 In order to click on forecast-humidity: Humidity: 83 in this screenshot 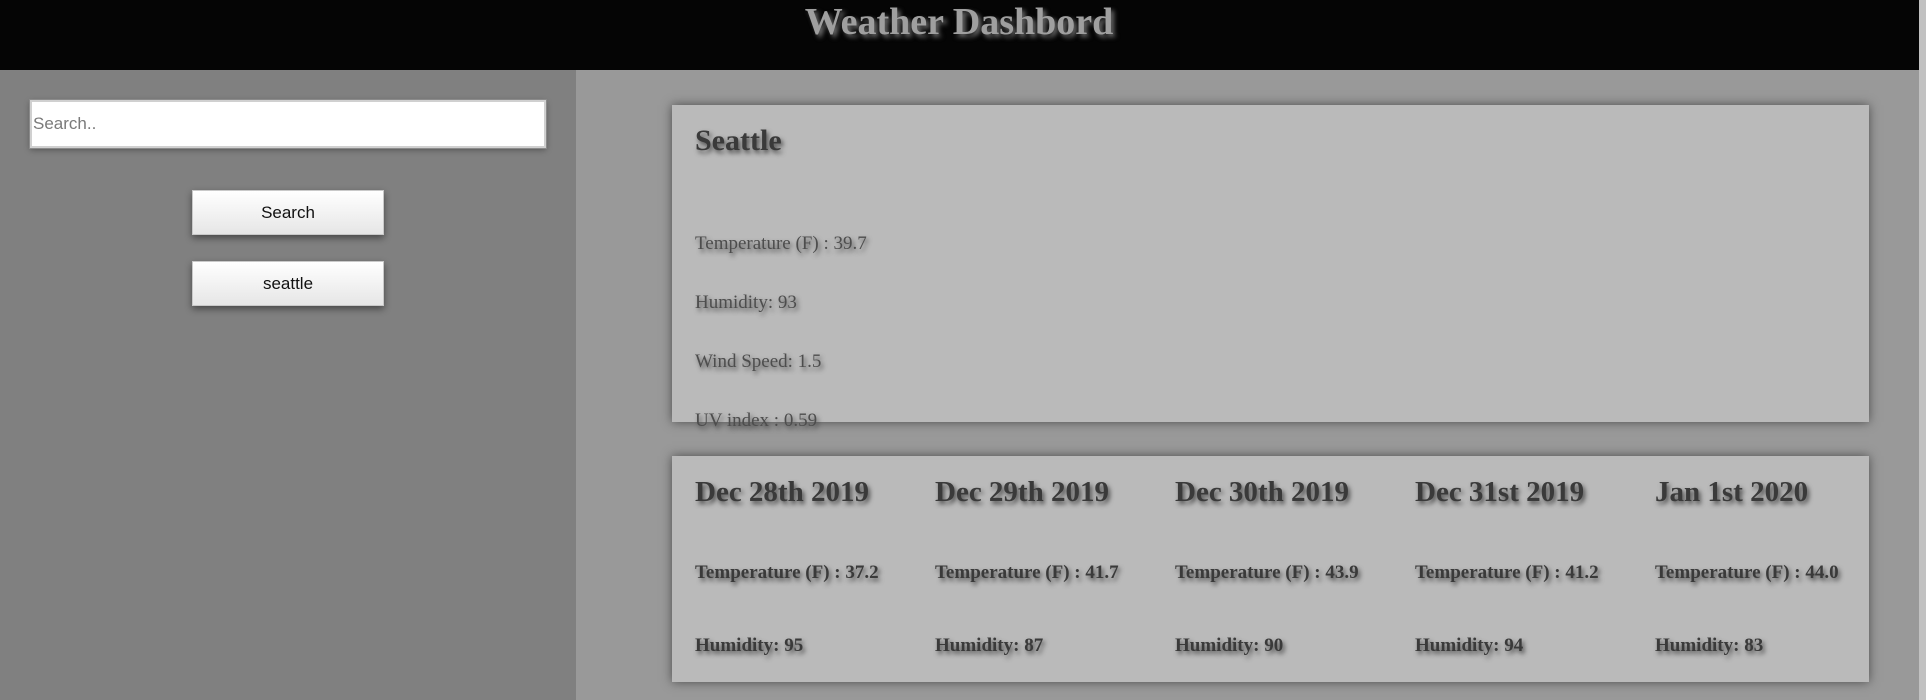, I will do `click(1709, 645)`.